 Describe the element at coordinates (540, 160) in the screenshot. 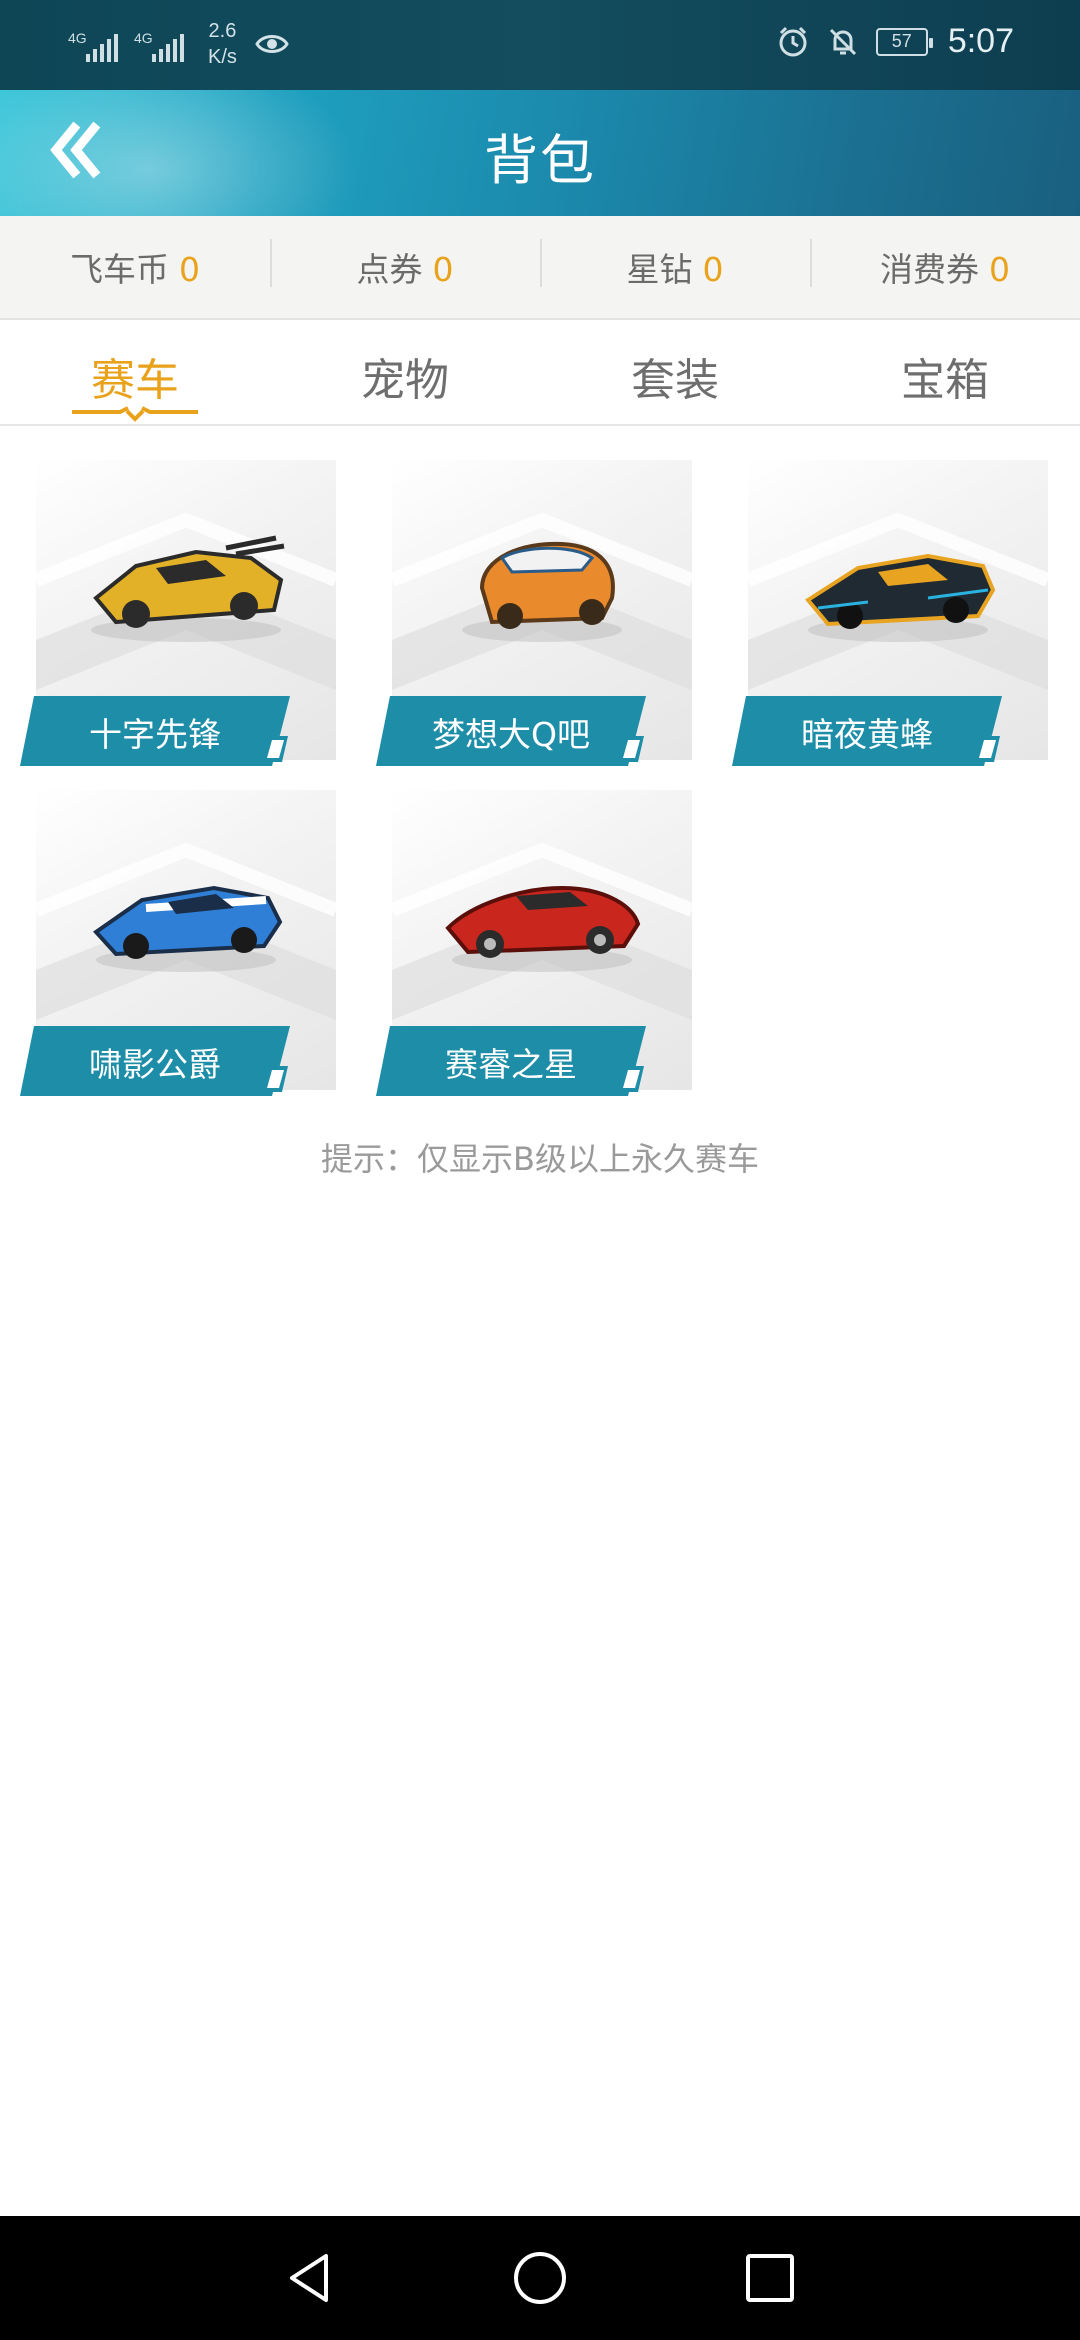

I see `page-title: 背包` at that location.